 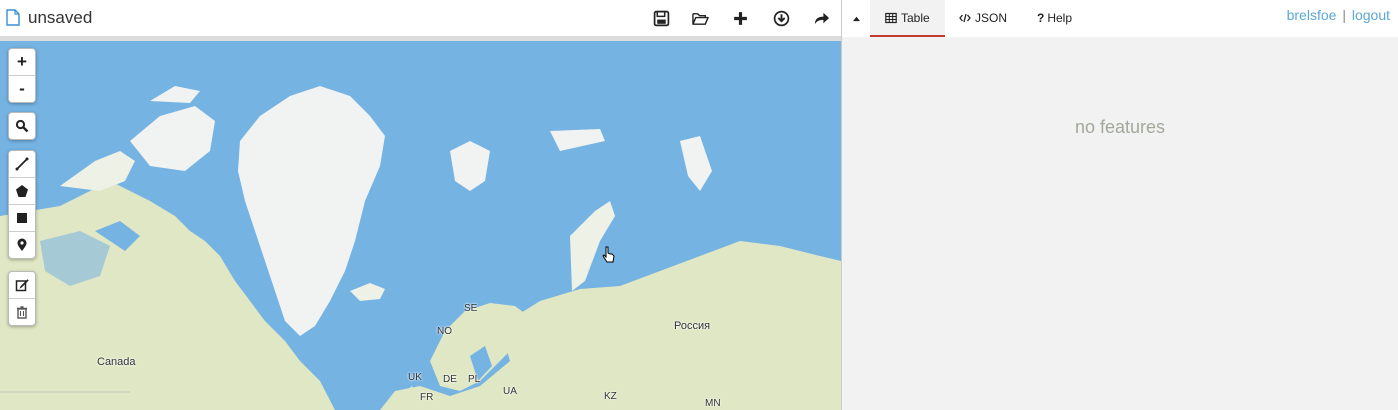 I want to click on label-de: DE, so click(x=450, y=379).